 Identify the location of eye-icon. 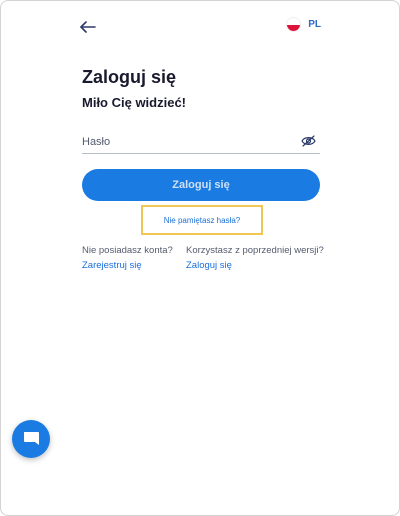
(308, 141).